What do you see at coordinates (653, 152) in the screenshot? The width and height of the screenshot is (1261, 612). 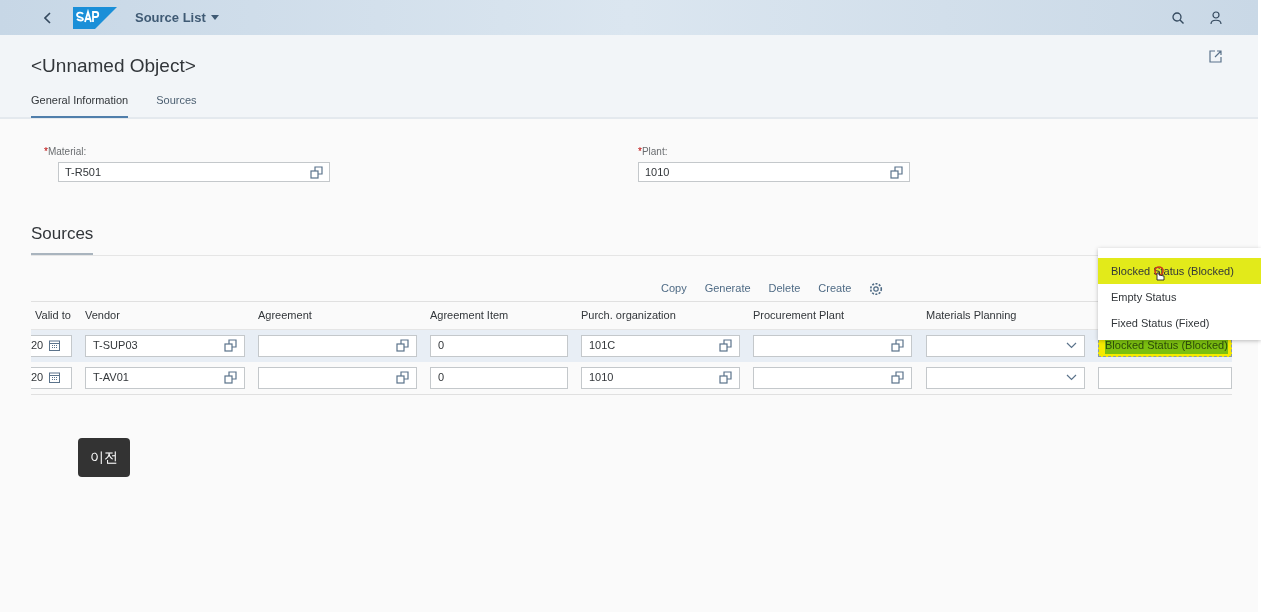 I see `field-label: *Plant:` at bounding box center [653, 152].